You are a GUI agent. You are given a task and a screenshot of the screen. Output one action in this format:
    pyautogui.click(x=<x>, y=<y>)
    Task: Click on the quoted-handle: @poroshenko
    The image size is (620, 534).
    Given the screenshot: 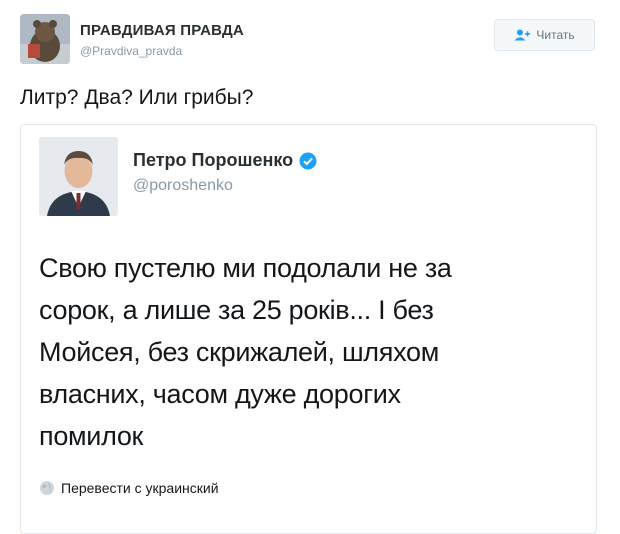 What is the action you would take?
    pyautogui.click(x=183, y=186)
    